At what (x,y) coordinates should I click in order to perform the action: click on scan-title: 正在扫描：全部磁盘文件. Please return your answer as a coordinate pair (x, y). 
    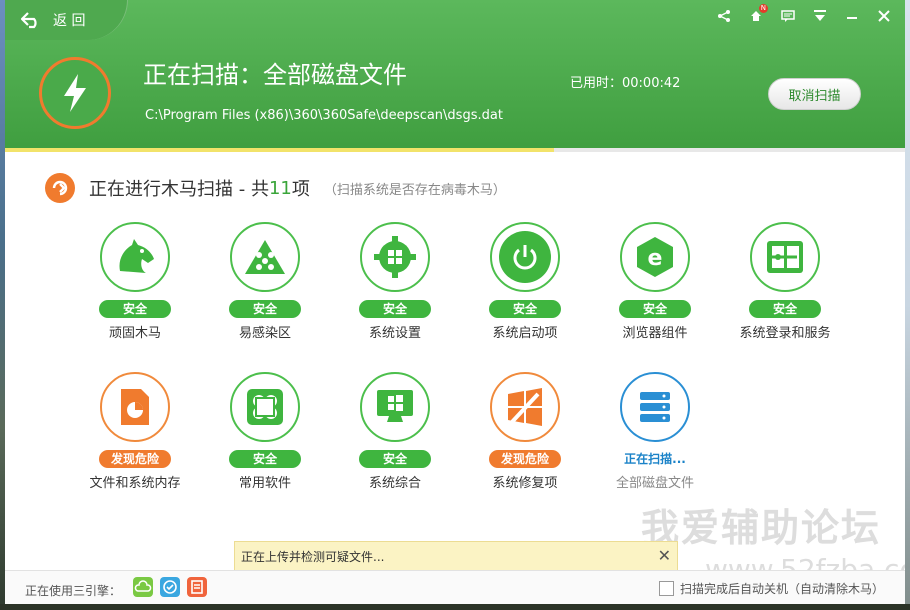
    Looking at the image, I should click on (275, 75).